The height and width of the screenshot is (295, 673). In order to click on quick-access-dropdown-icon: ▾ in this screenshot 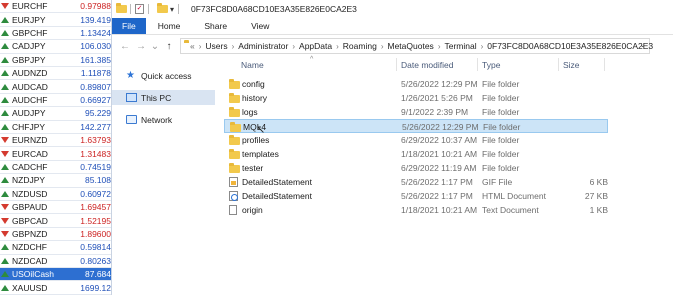, I will do `click(172, 9)`.